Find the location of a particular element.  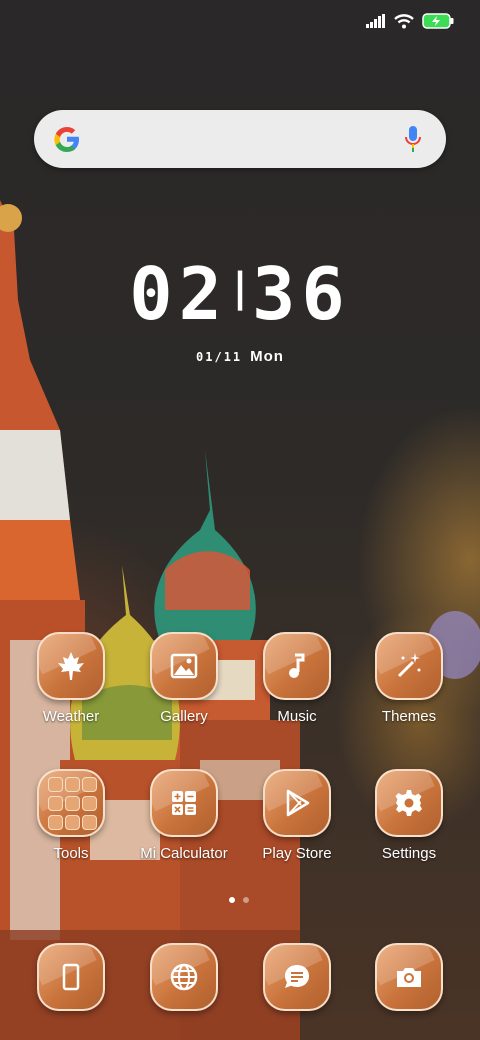

app-label: Mi Calculator is located at coordinates (184, 853).